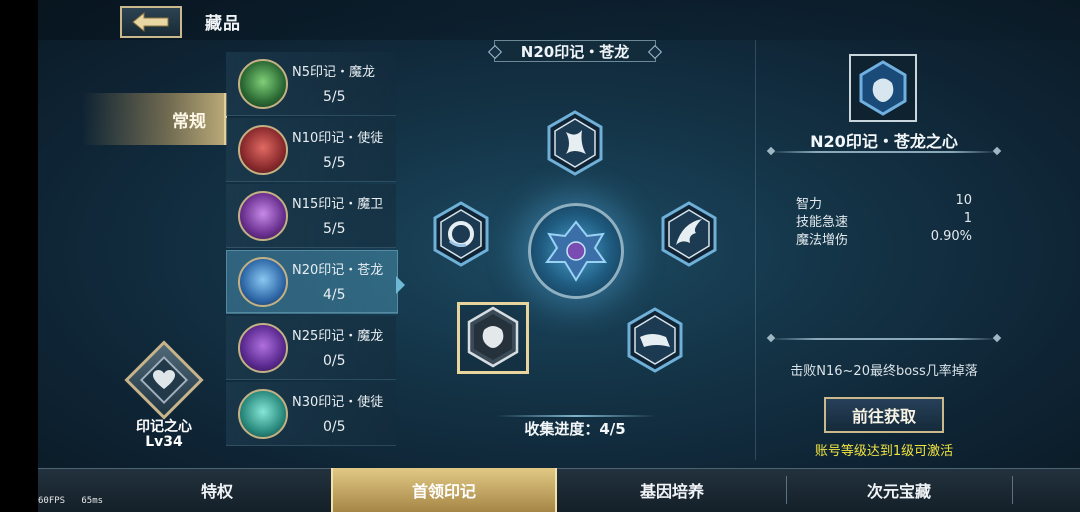 Image resolution: width=1080 pixels, height=512 pixels. Describe the element at coordinates (559, 20) in the screenshot. I see `header-bar` at that location.